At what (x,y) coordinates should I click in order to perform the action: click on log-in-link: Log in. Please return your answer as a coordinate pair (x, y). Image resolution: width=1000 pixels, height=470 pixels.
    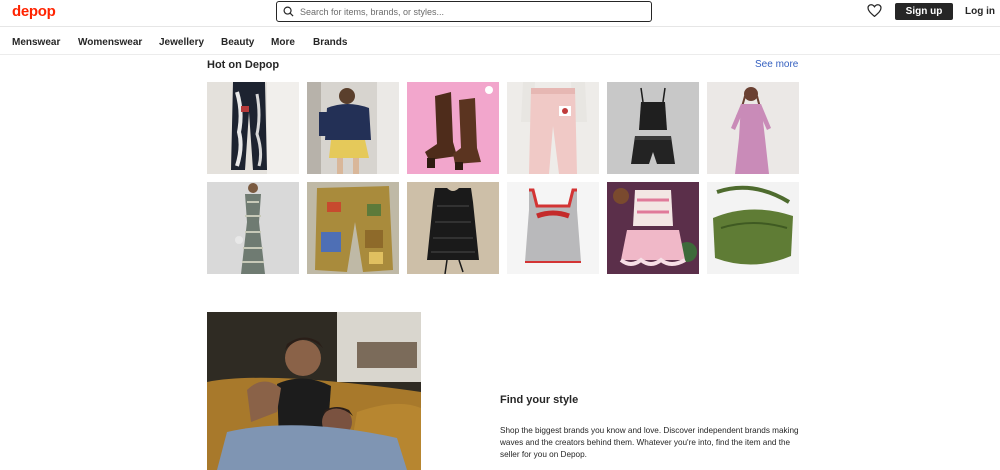
    Looking at the image, I should click on (980, 11).